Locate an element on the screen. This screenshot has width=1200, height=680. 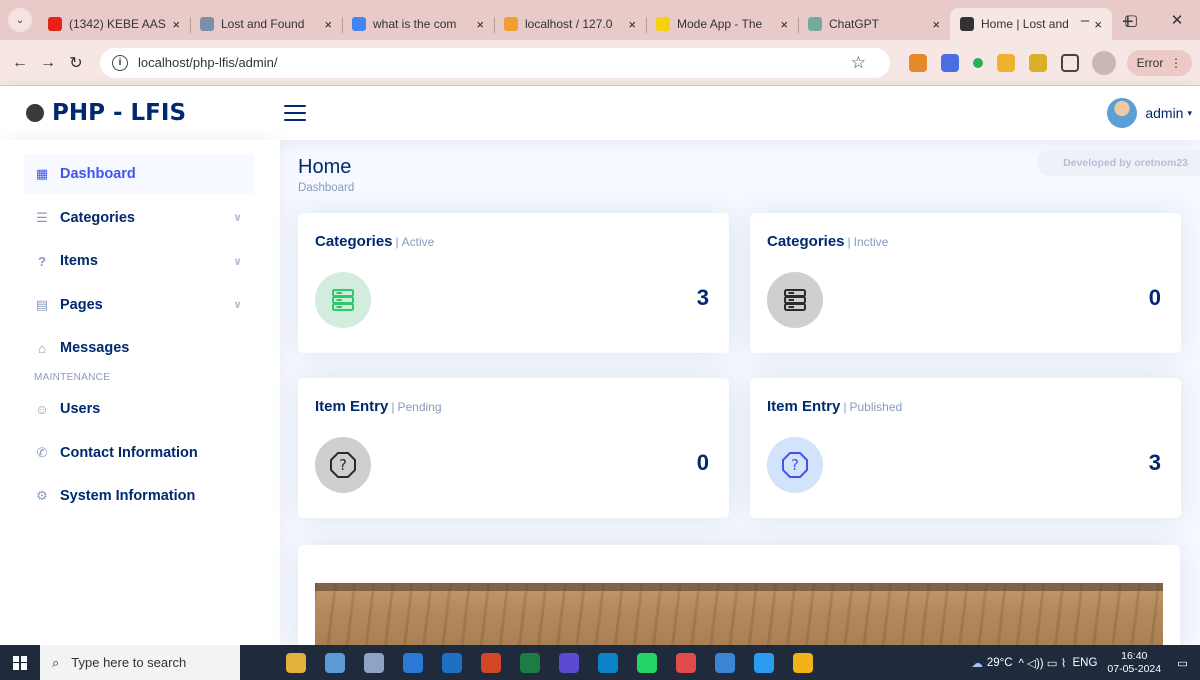
browser-tab: what is the com × is located at coordinates (418, 24).